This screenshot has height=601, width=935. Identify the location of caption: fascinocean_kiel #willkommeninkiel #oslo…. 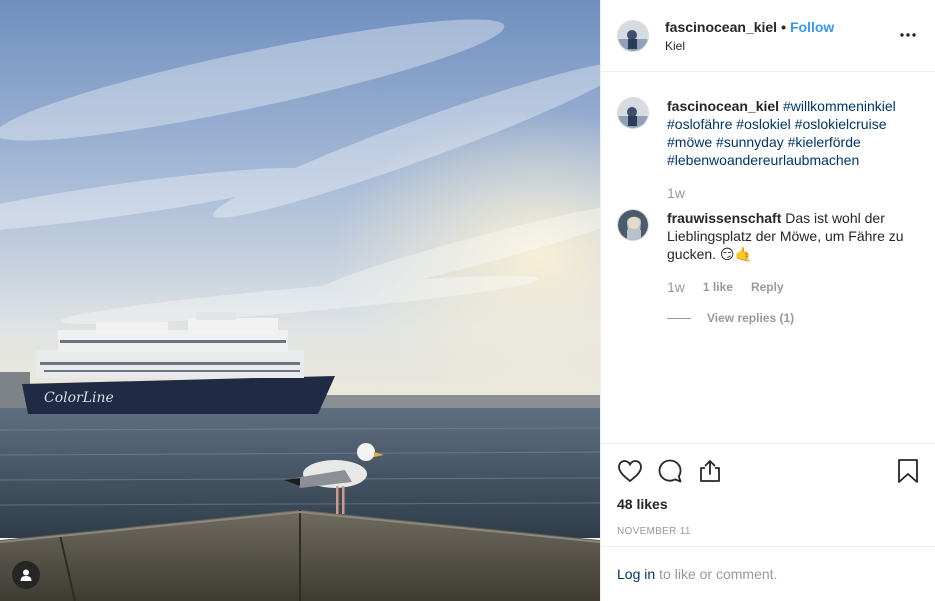
(768, 133).